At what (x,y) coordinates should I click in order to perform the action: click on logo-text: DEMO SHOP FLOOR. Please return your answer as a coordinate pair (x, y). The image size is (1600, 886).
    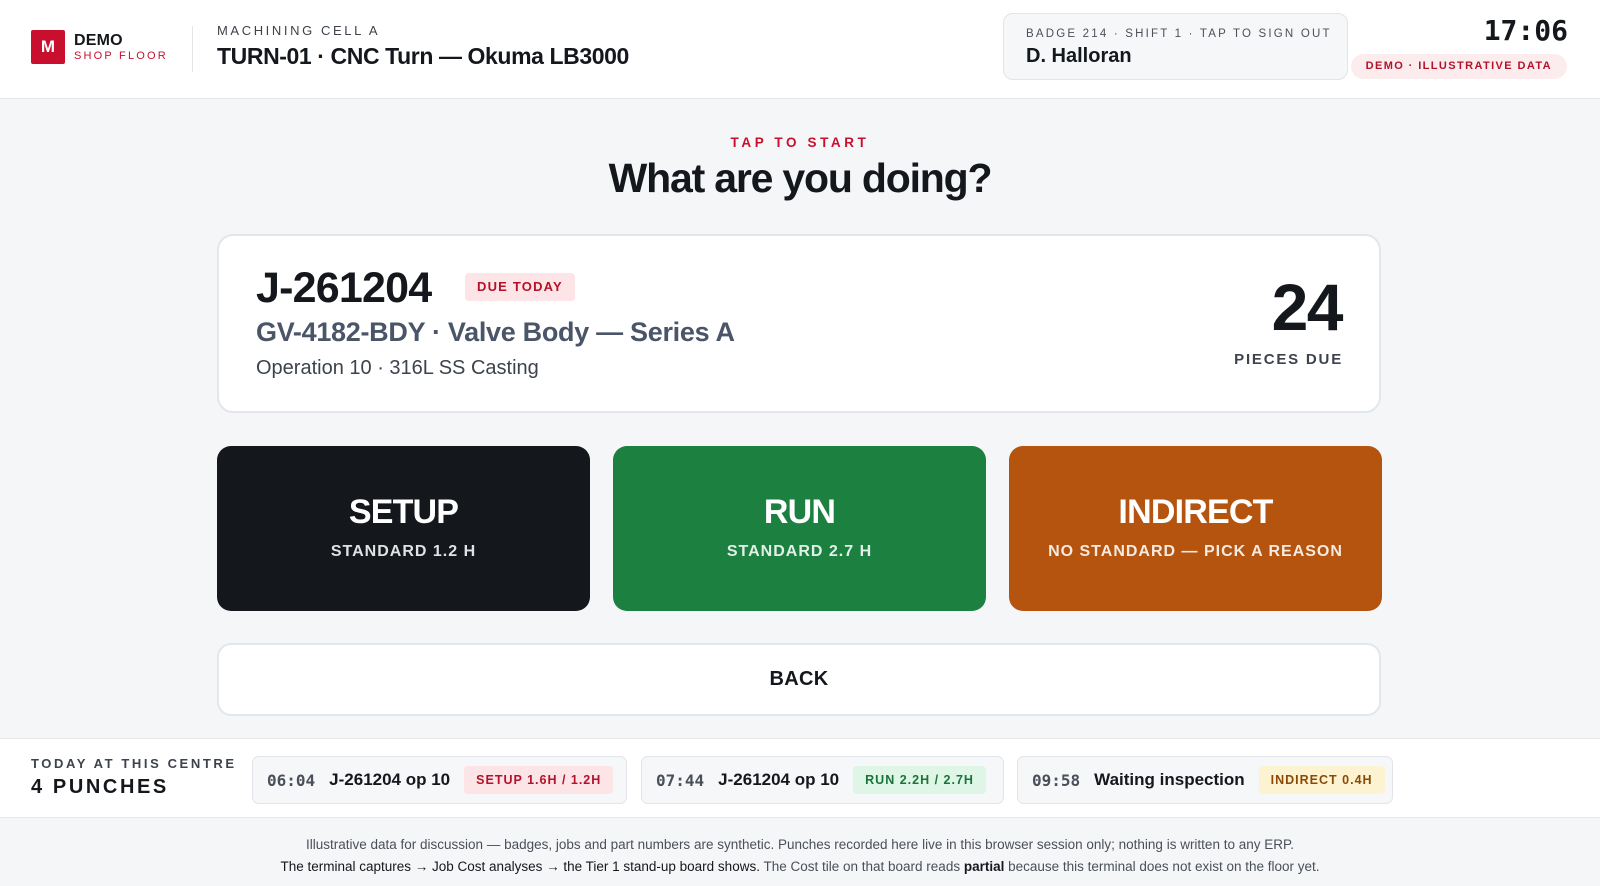
    Looking at the image, I should click on (121, 46).